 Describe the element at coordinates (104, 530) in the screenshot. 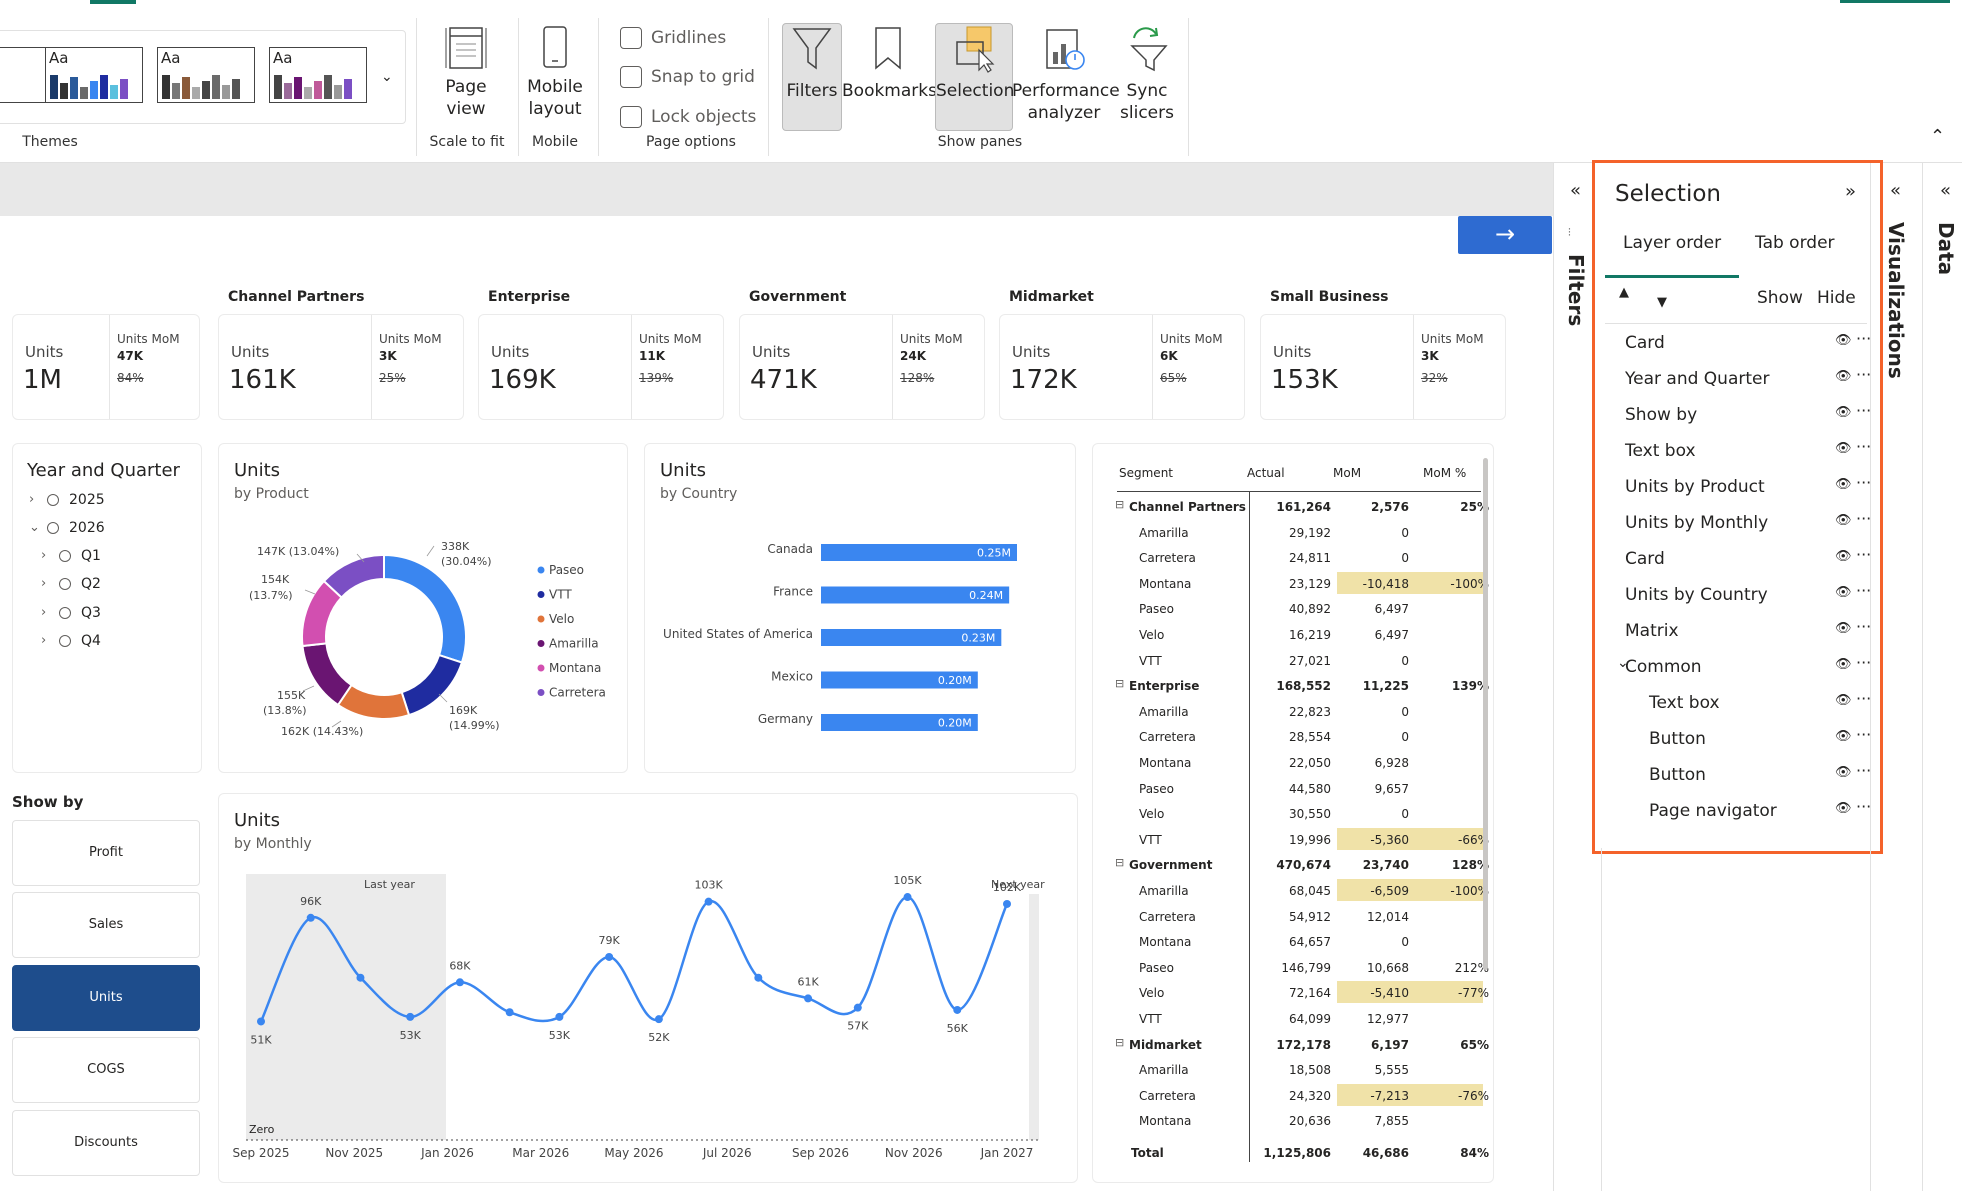

I see `slicer-item: ⌄ 2026` at that location.